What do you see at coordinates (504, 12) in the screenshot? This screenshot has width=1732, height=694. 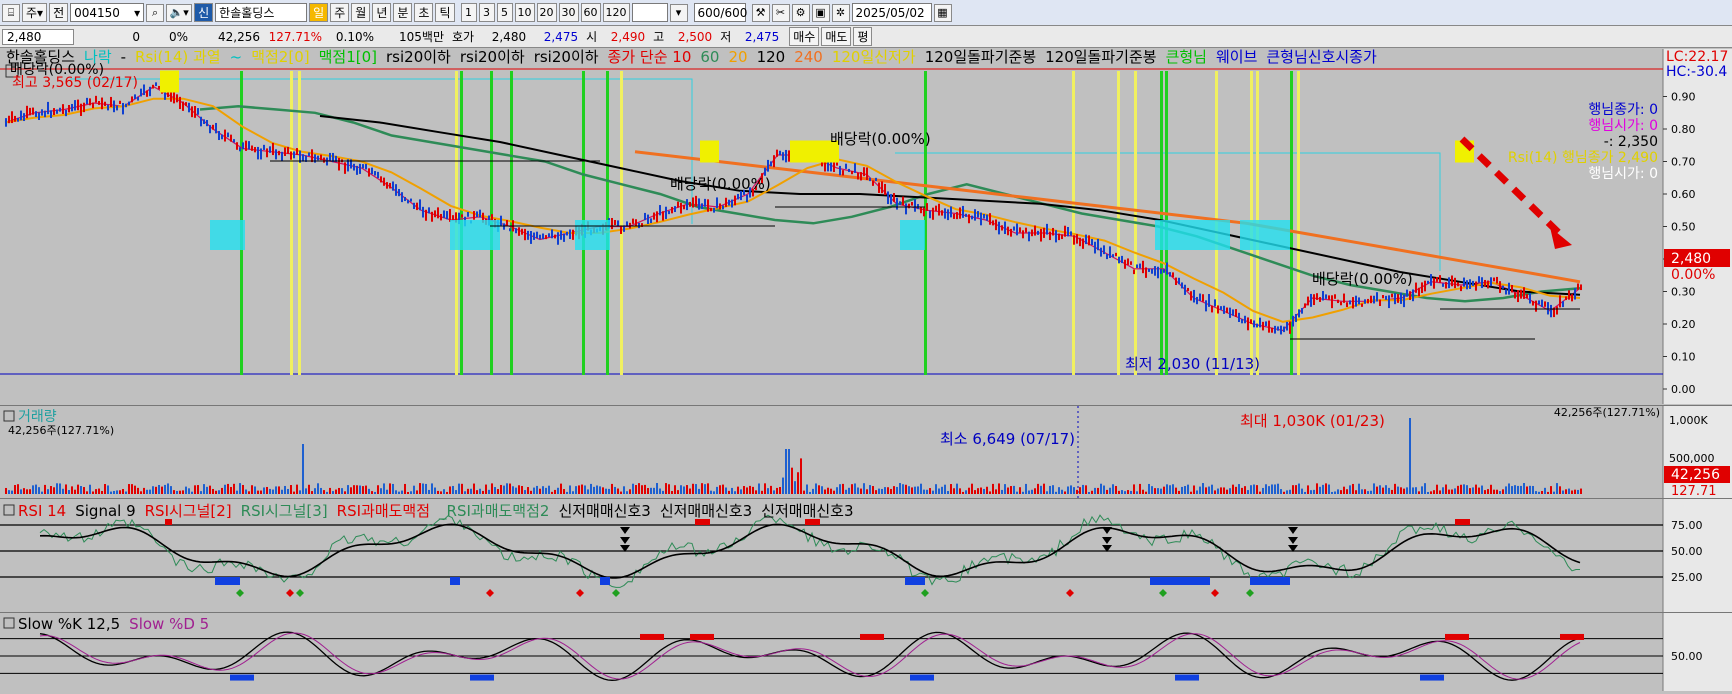 I see `minute-button-2: 5` at bounding box center [504, 12].